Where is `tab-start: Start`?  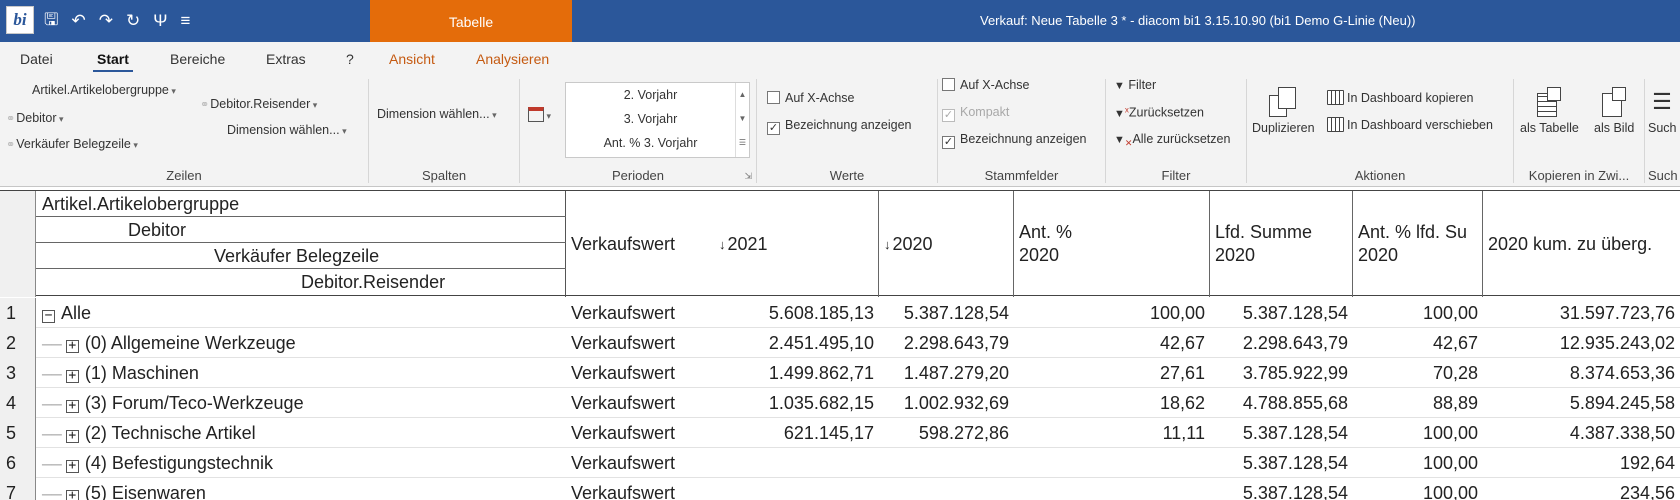 tab-start: Start is located at coordinates (113, 58).